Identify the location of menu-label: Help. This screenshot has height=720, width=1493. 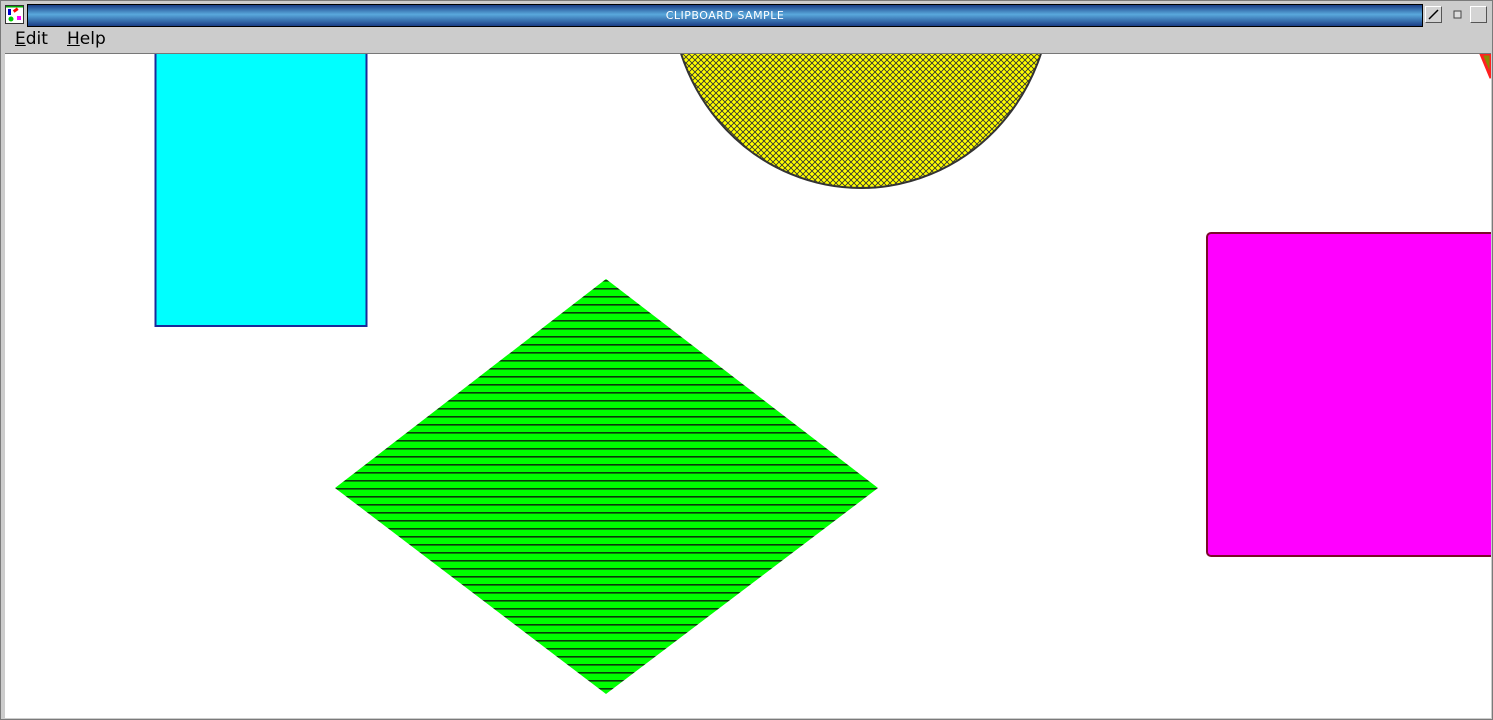
(86, 39).